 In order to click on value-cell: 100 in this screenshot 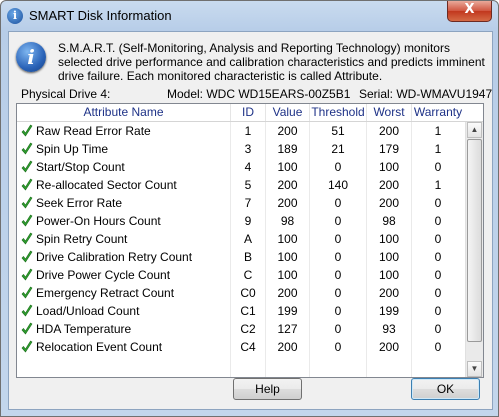, I will do `click(287, 167)`.